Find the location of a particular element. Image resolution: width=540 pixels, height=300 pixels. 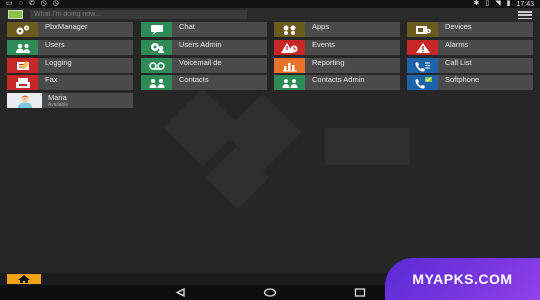

tile-label: PbxManager is located at coordinates (66, 26).